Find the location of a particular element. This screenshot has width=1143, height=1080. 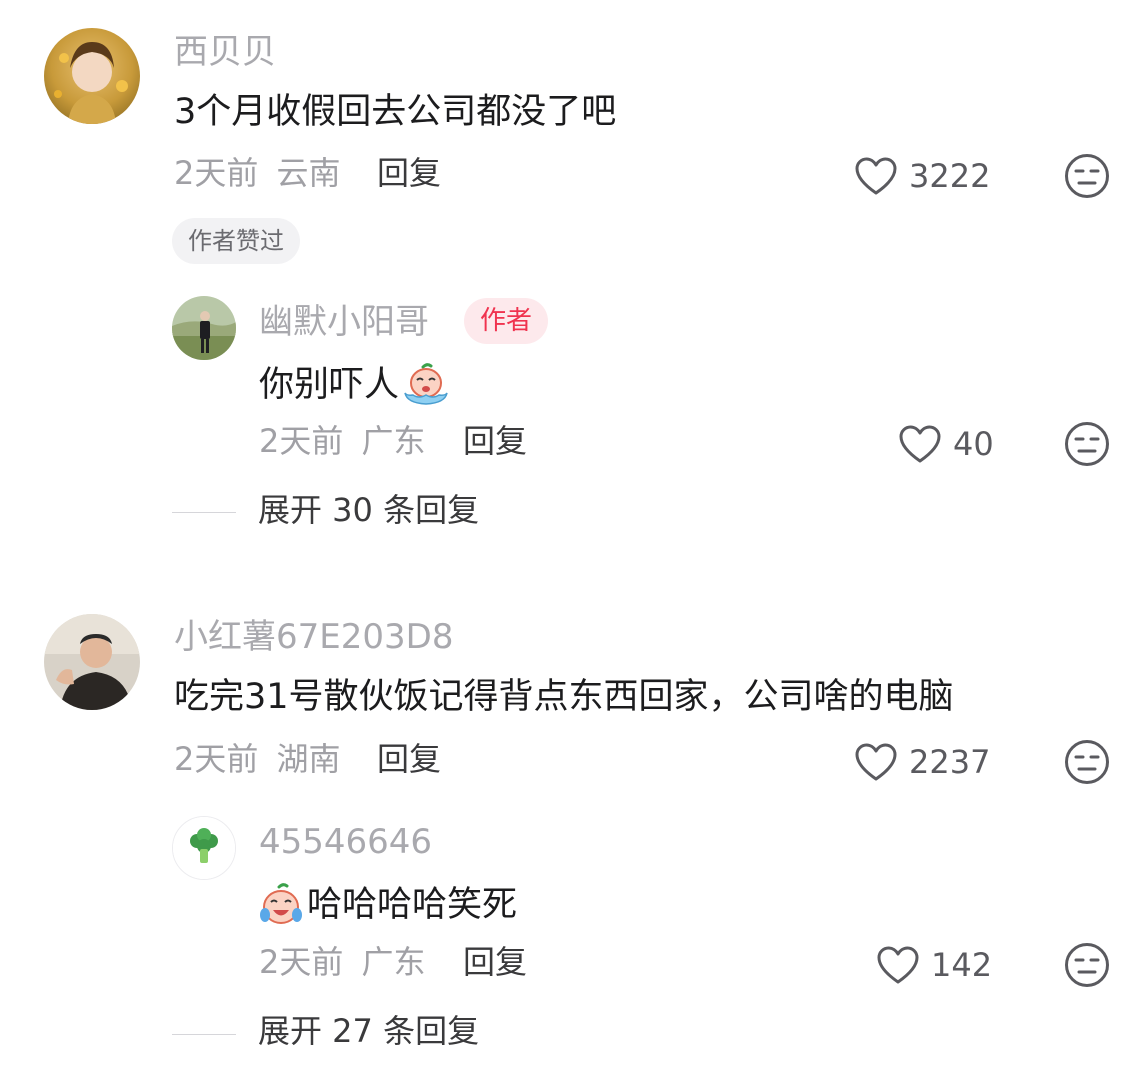

like-button: 40 is located at coordinates (945, 444).